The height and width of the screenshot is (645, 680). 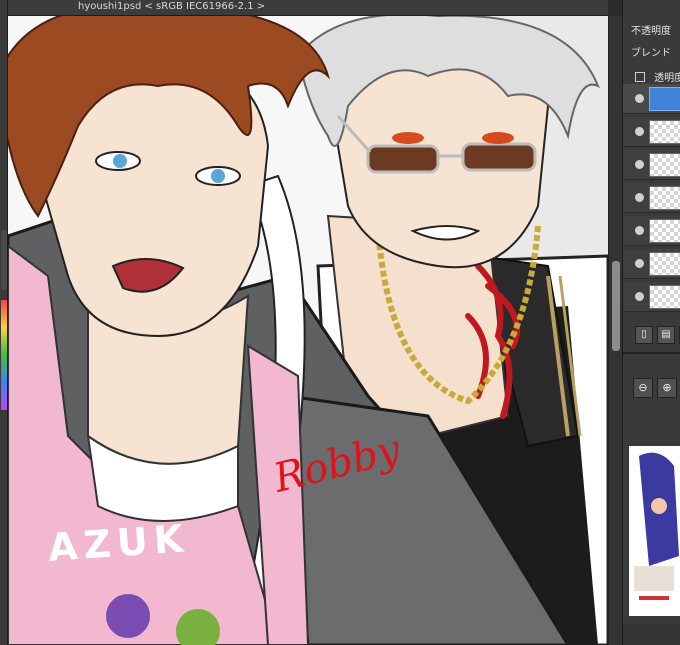 I want to click on navigator-preview, so click(x=654, y=531).